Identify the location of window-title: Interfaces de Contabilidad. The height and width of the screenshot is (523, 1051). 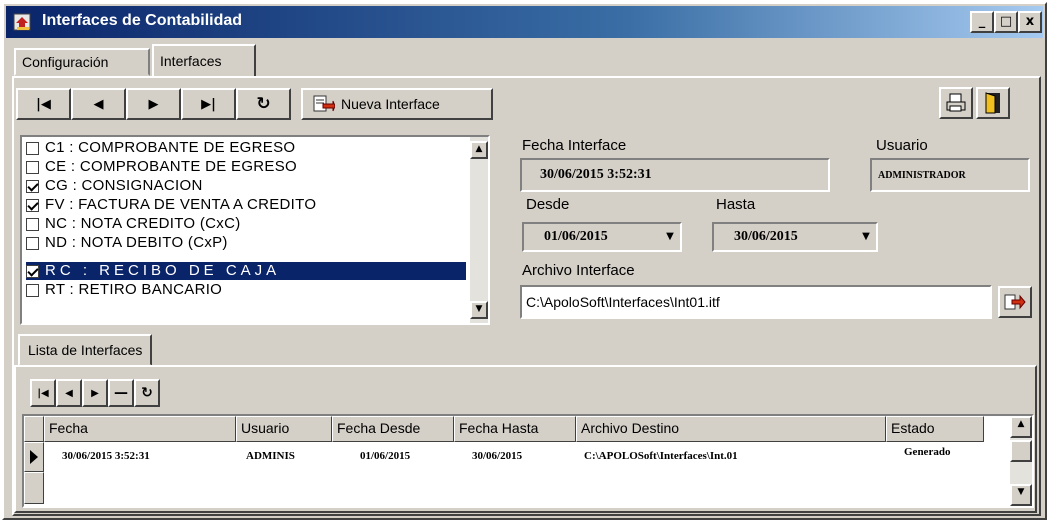
(142, 20).